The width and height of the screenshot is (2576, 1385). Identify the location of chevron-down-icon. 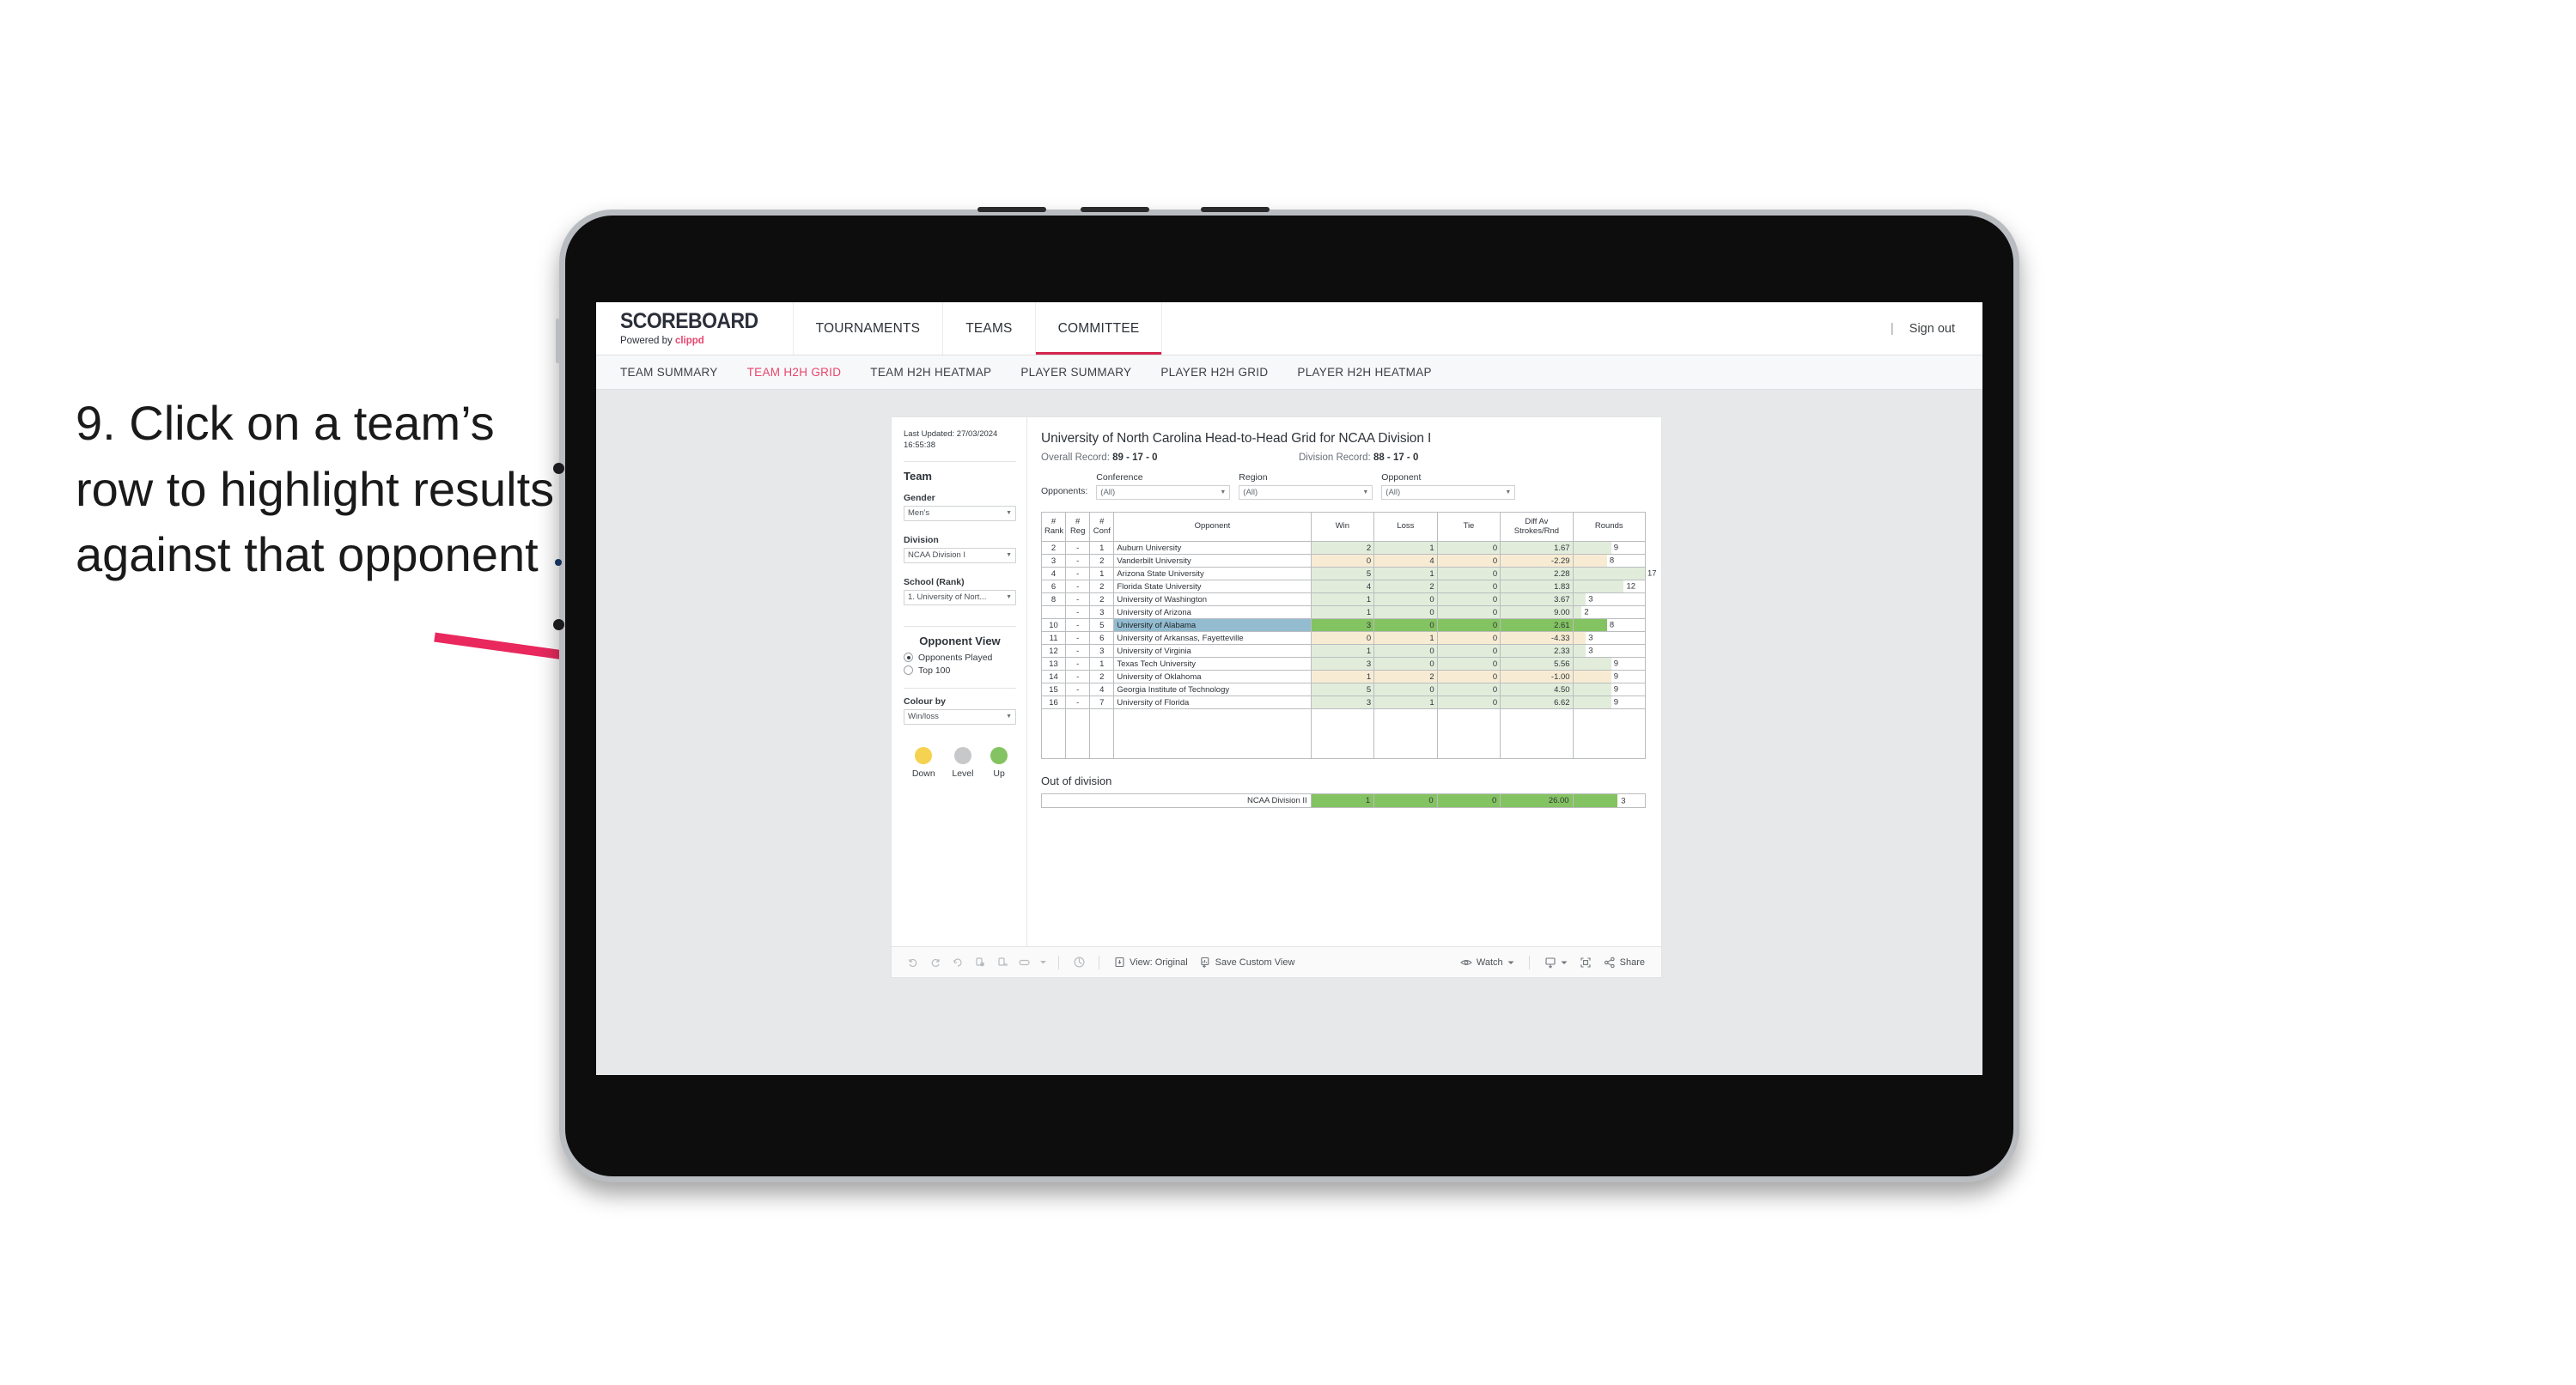
(1043, 962).